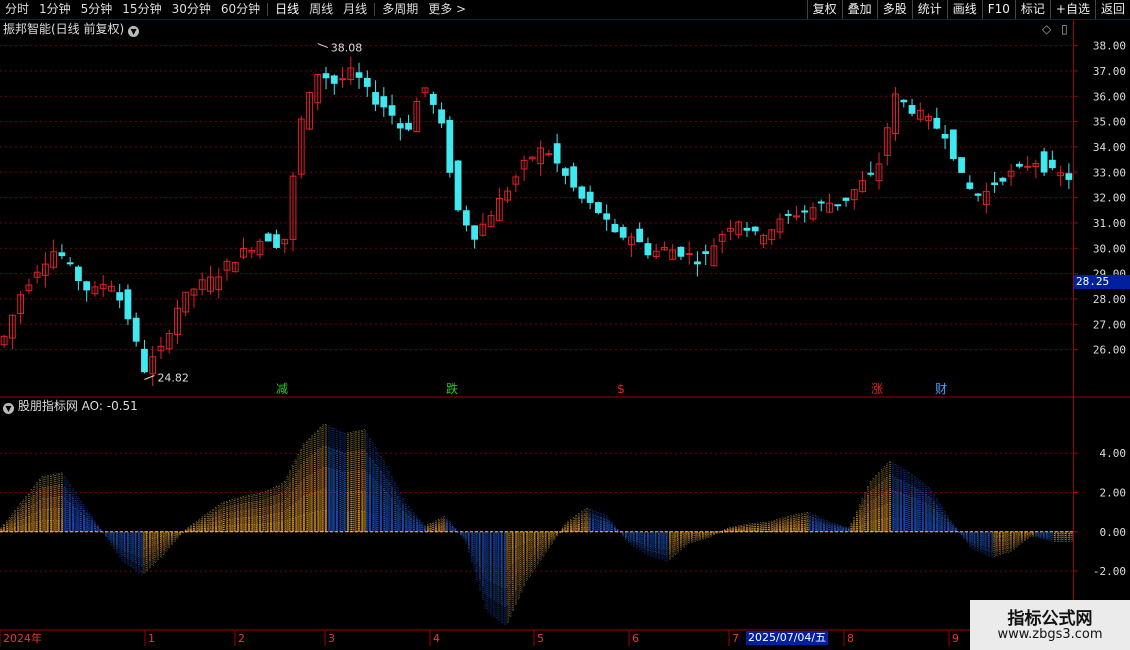 This screenshot has height=650, width=1130. I want to click on tool-button-4: 画线, so click(964, 9).